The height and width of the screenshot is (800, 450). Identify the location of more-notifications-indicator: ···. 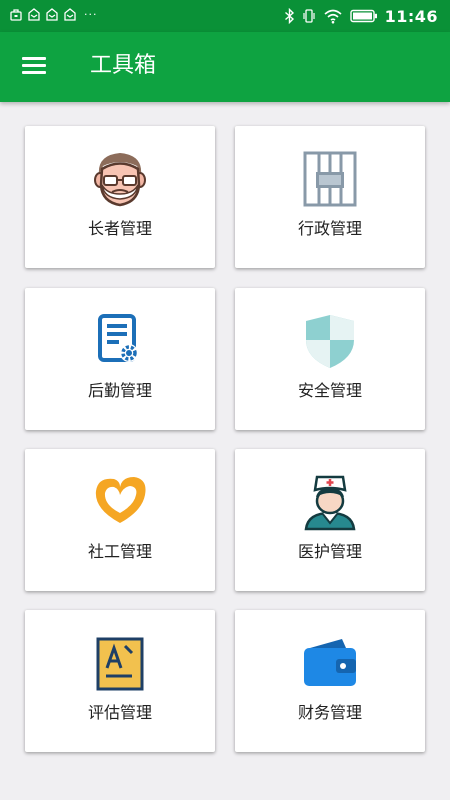
(91, 14).